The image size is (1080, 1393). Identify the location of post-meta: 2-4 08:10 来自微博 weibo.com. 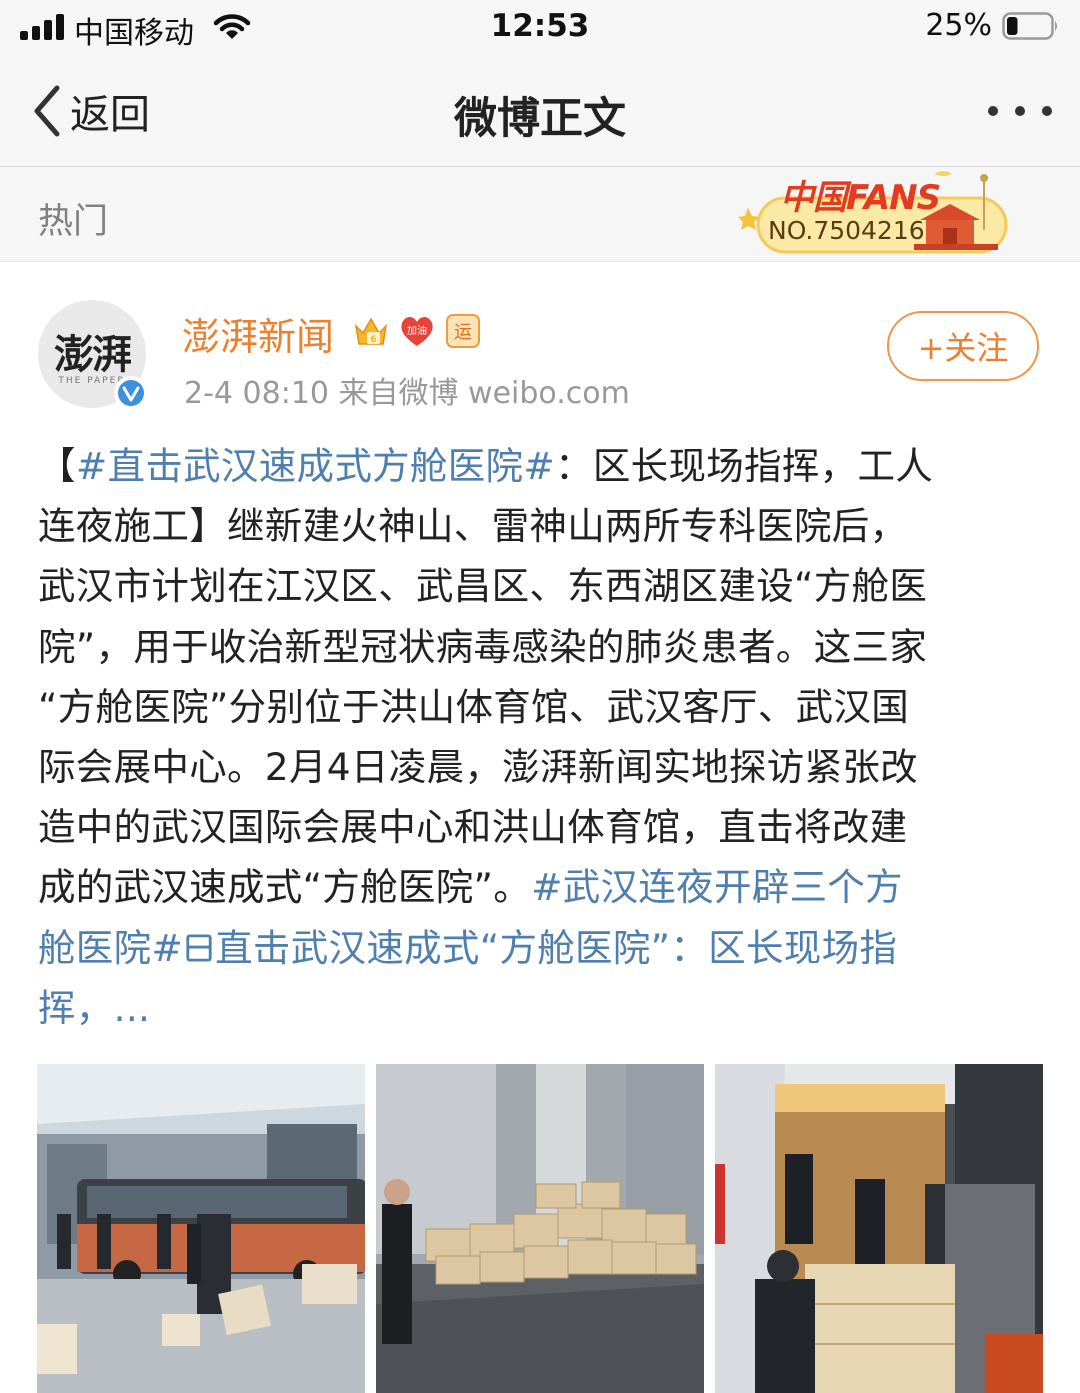
(407, 393).